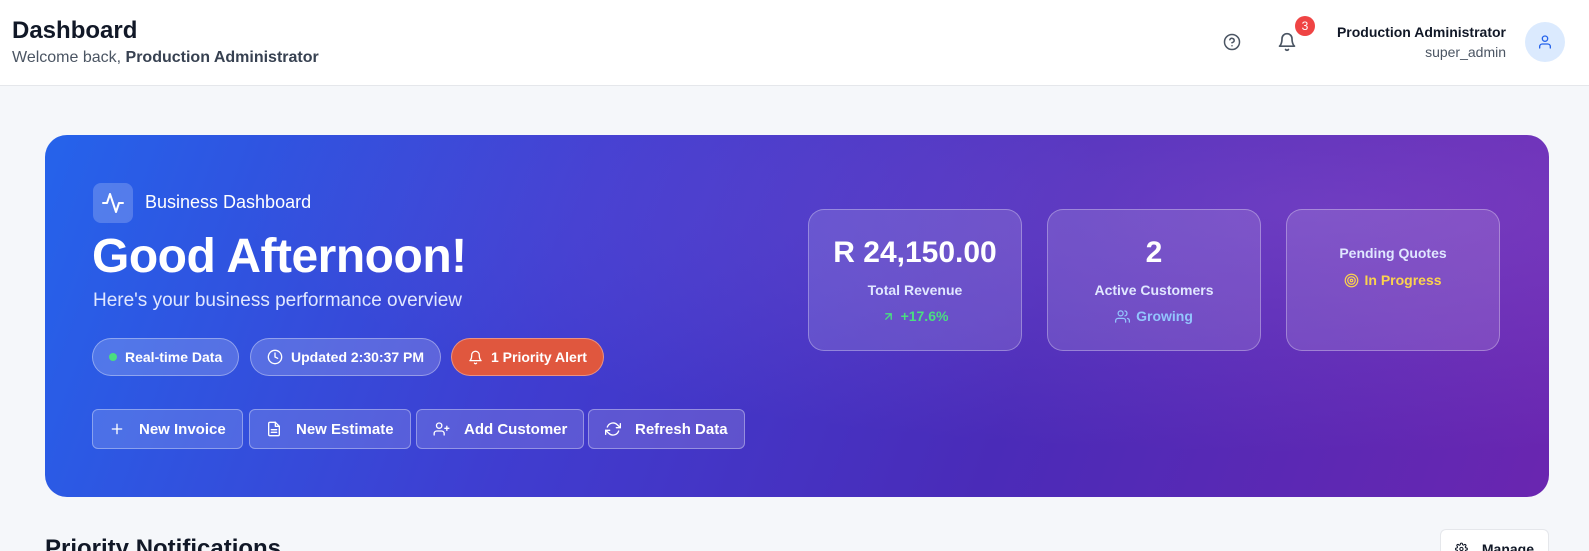  Describe the element at coordinates (279, 256) in the screenshot. I see `greeting-heading: Good Afternoon!` at that location.